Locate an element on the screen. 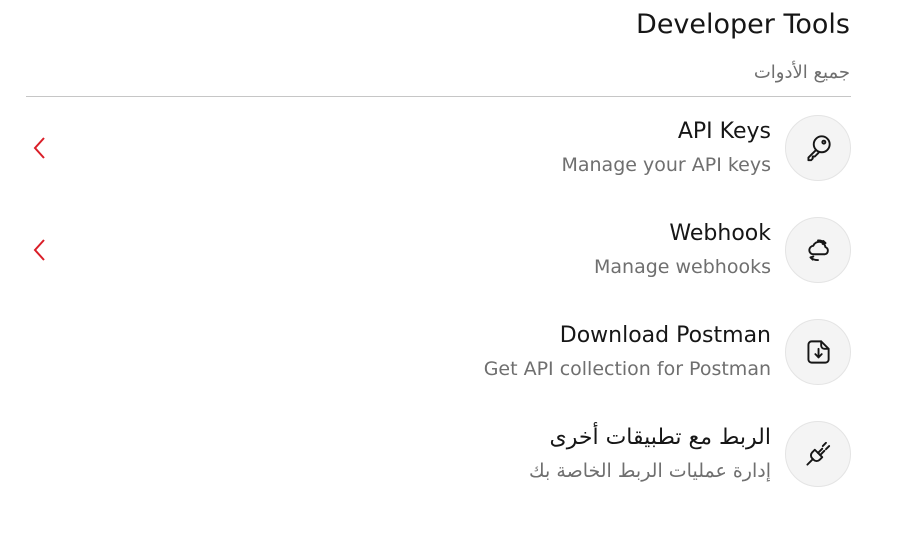  header-divider is located at coordinates (438, 96).